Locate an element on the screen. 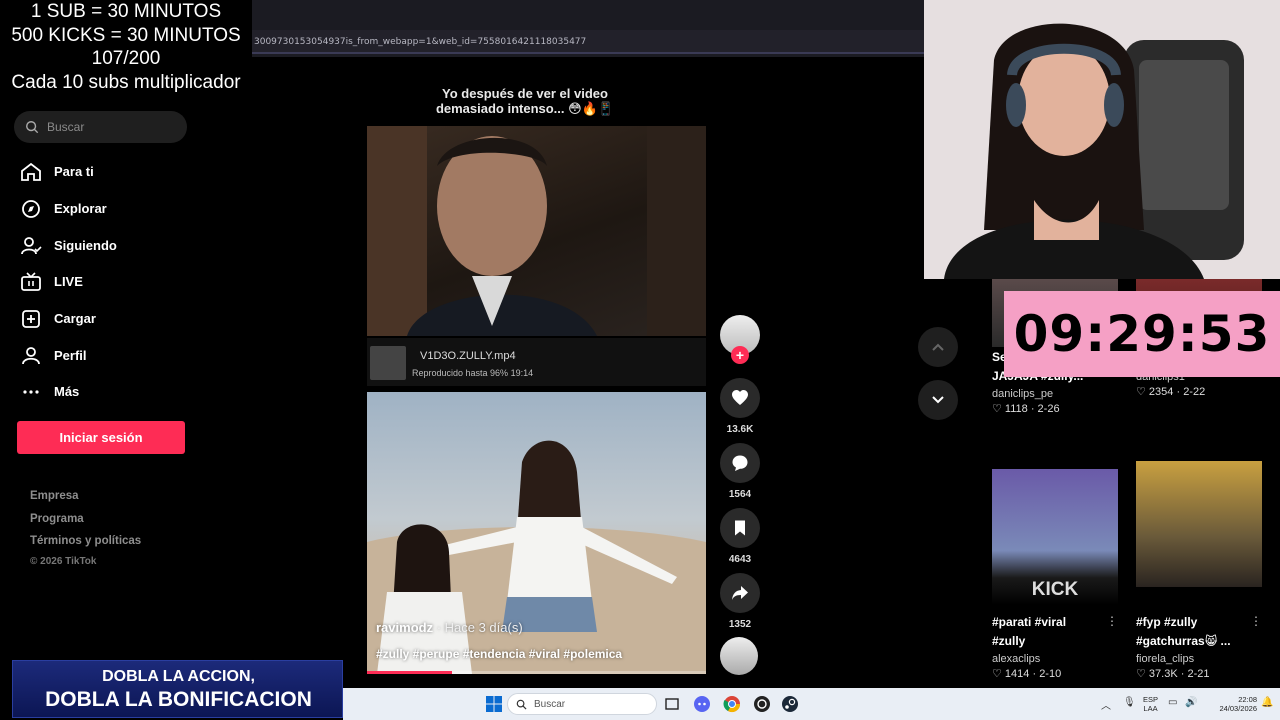  related-title-line-2: #zully is located at coordinates (1009, 641).